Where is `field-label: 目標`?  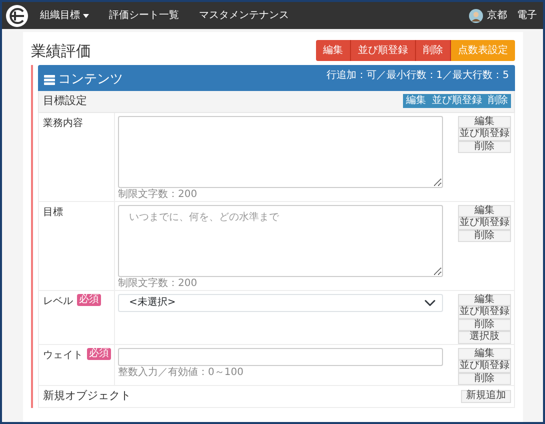 field-label: 目標 is located at coordinates (53, 213).